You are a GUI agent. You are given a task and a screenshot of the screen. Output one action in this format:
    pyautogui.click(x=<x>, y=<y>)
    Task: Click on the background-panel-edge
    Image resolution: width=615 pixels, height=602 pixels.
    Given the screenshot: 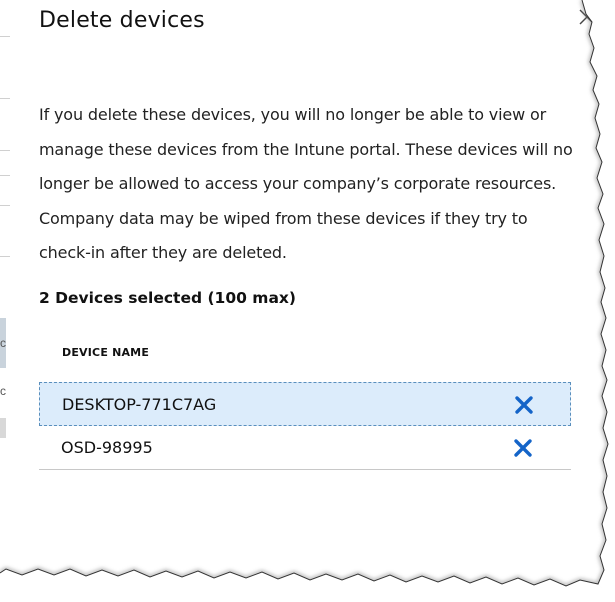 What is the action you would take?
    pyautogui.click(x=3, y=428)
    